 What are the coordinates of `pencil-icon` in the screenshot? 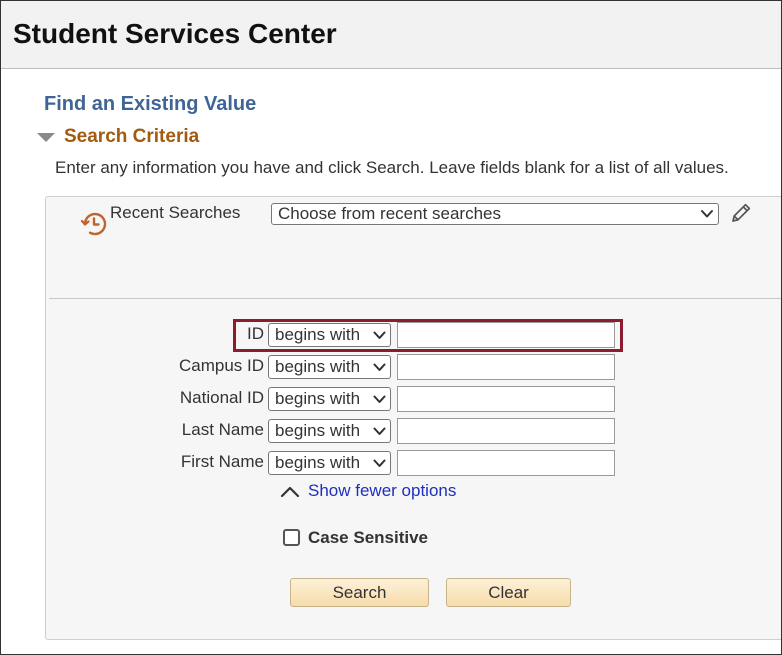 It's located at (741, 213).